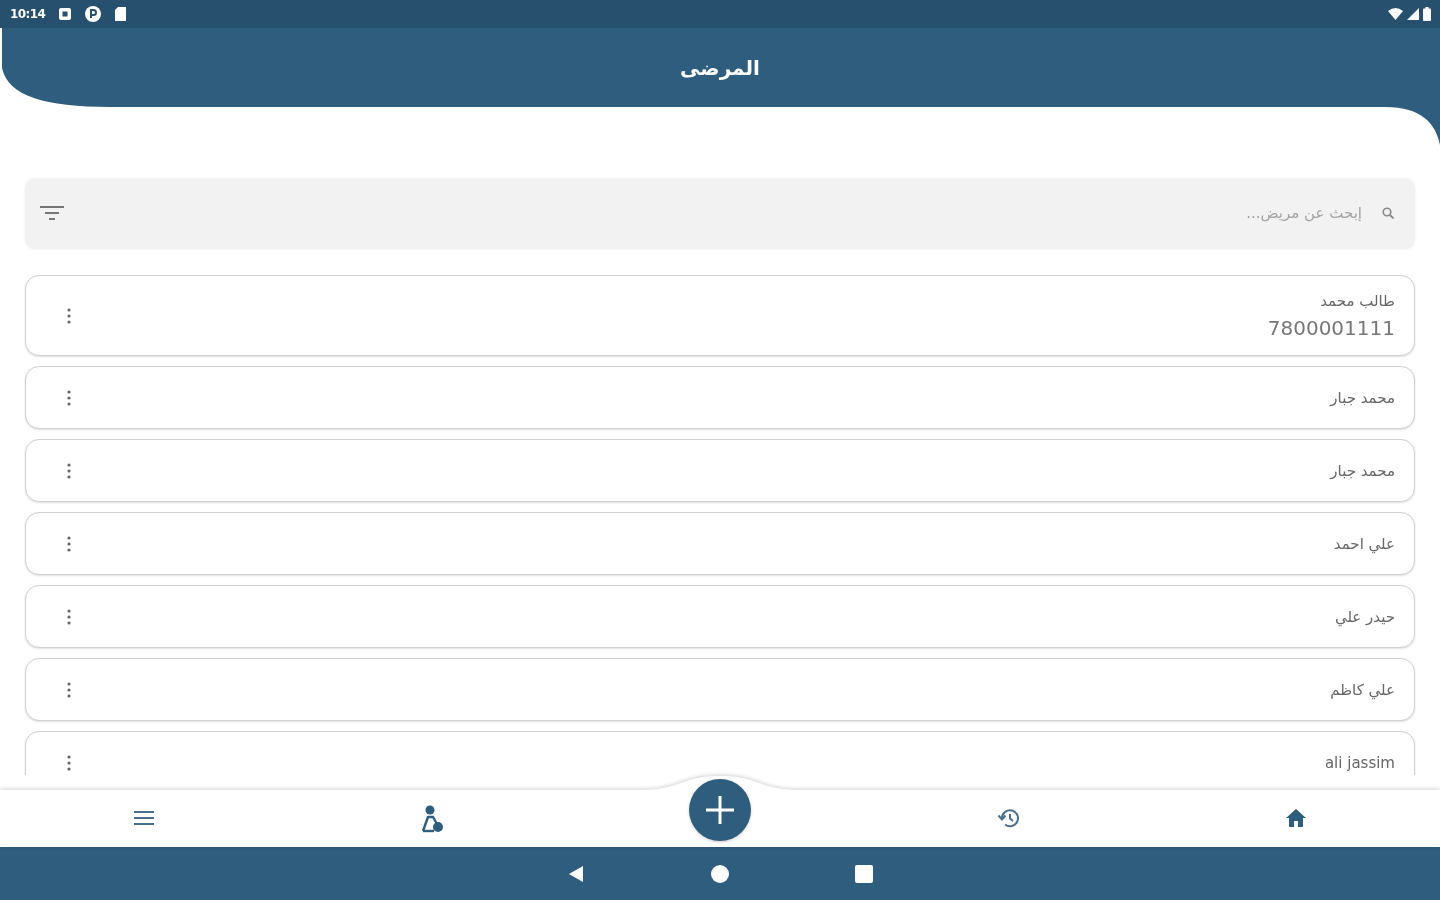  What do you see at coordinates (720, 810) in the screenshot?
I see `plus-icon` at bounding box center [720, 810].